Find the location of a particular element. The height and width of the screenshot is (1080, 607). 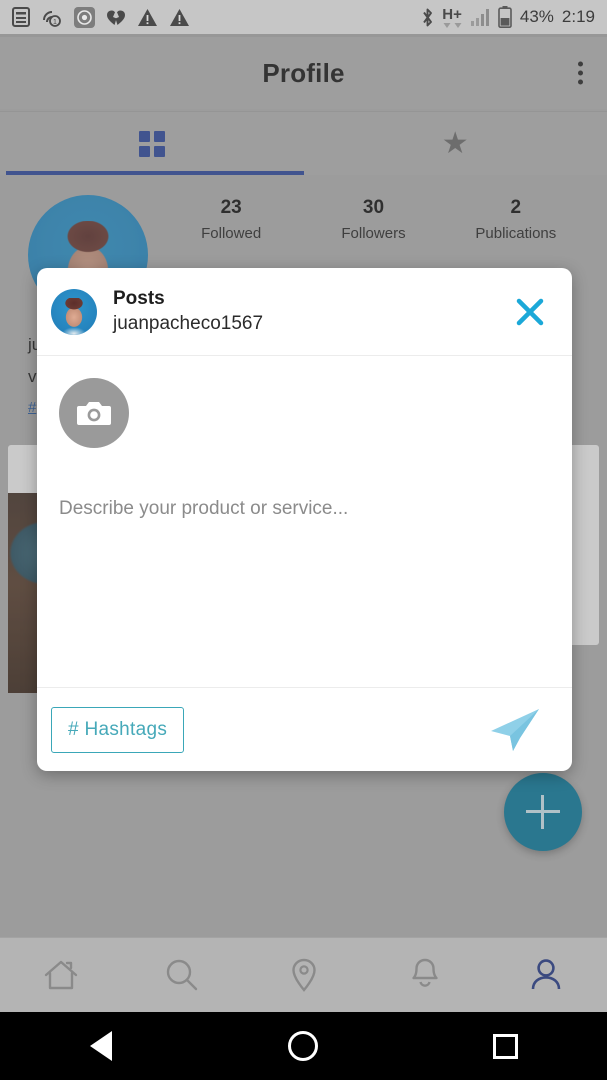

send-post-button is located at coordinates (515, 730).